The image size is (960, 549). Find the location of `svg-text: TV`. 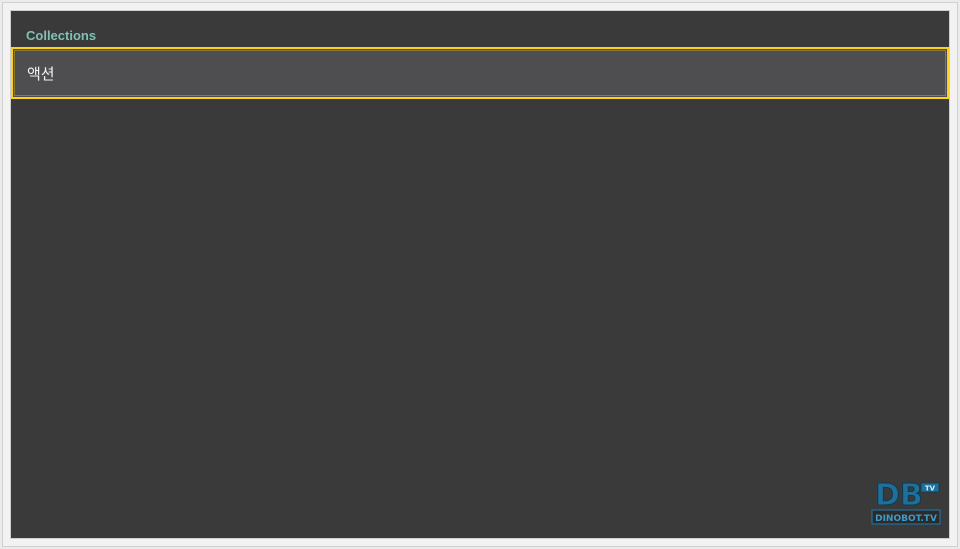

svg-text: TV is located at coordinates (930, 489).